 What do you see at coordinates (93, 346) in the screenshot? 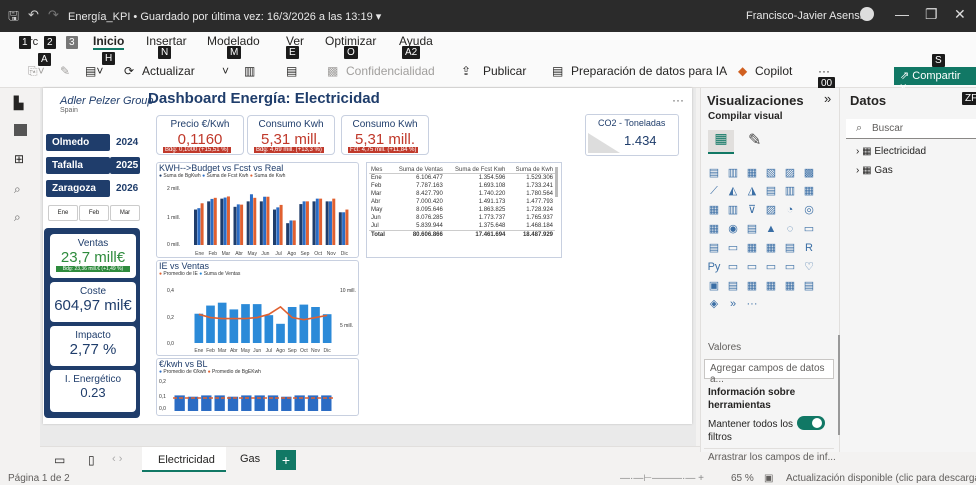
I see `kpi-impacto: Impacto 2,77 %` at bounding box center [93, 346].